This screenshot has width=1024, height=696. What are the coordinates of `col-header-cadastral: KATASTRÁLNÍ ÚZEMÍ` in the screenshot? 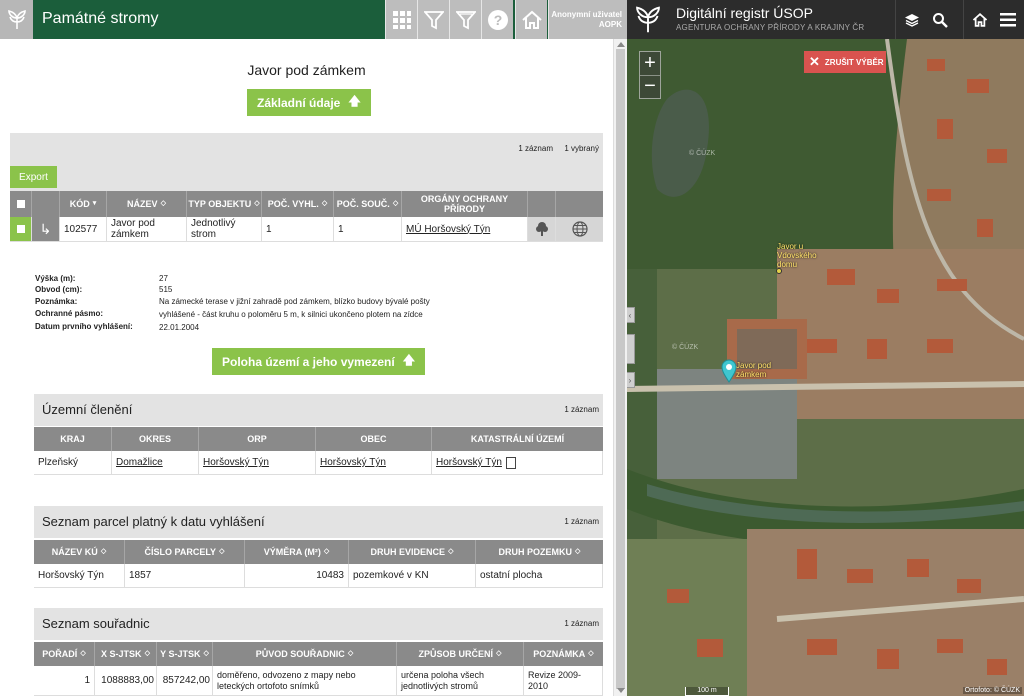 It's located at (517, 439).